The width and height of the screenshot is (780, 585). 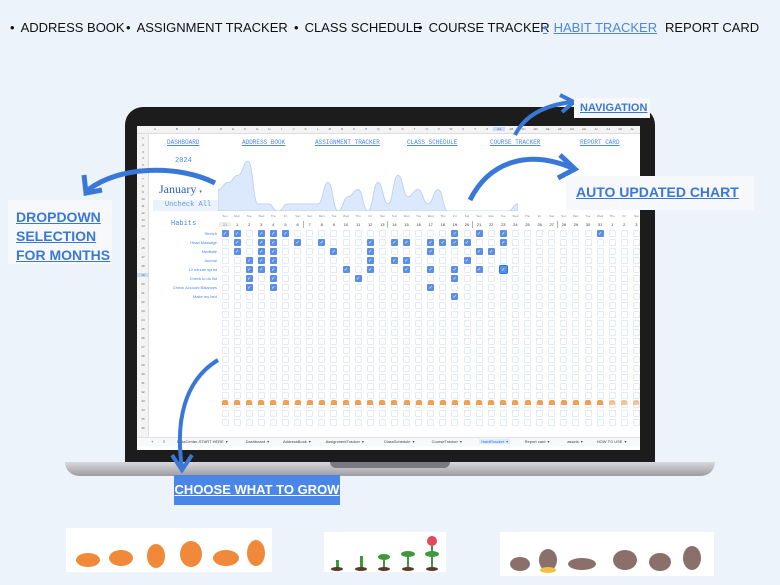 What do you see at coordinates (169, 550) in the screenshot?
I see `fox-characters-image` at bounding box center [169, 550].